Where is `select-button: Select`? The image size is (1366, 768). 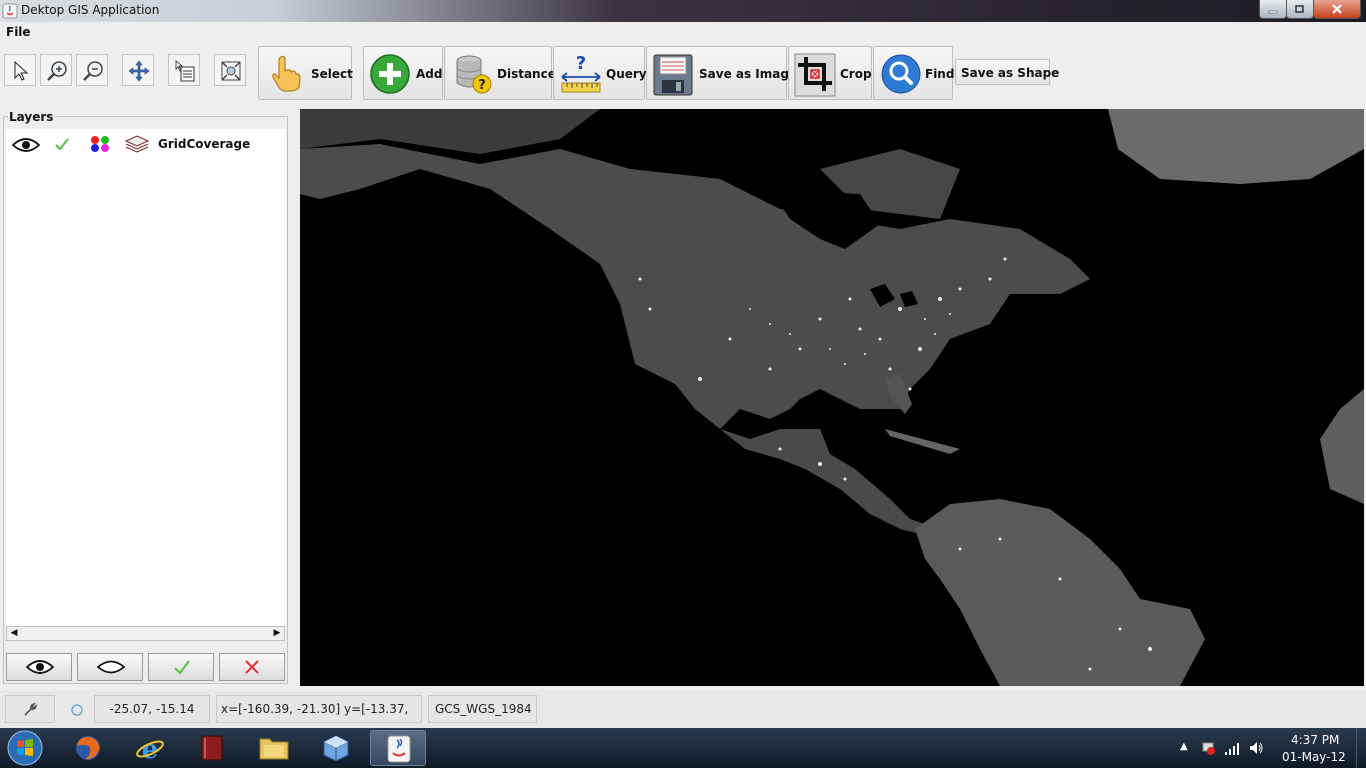 select-button: Select is located at coordinates (305, 73).